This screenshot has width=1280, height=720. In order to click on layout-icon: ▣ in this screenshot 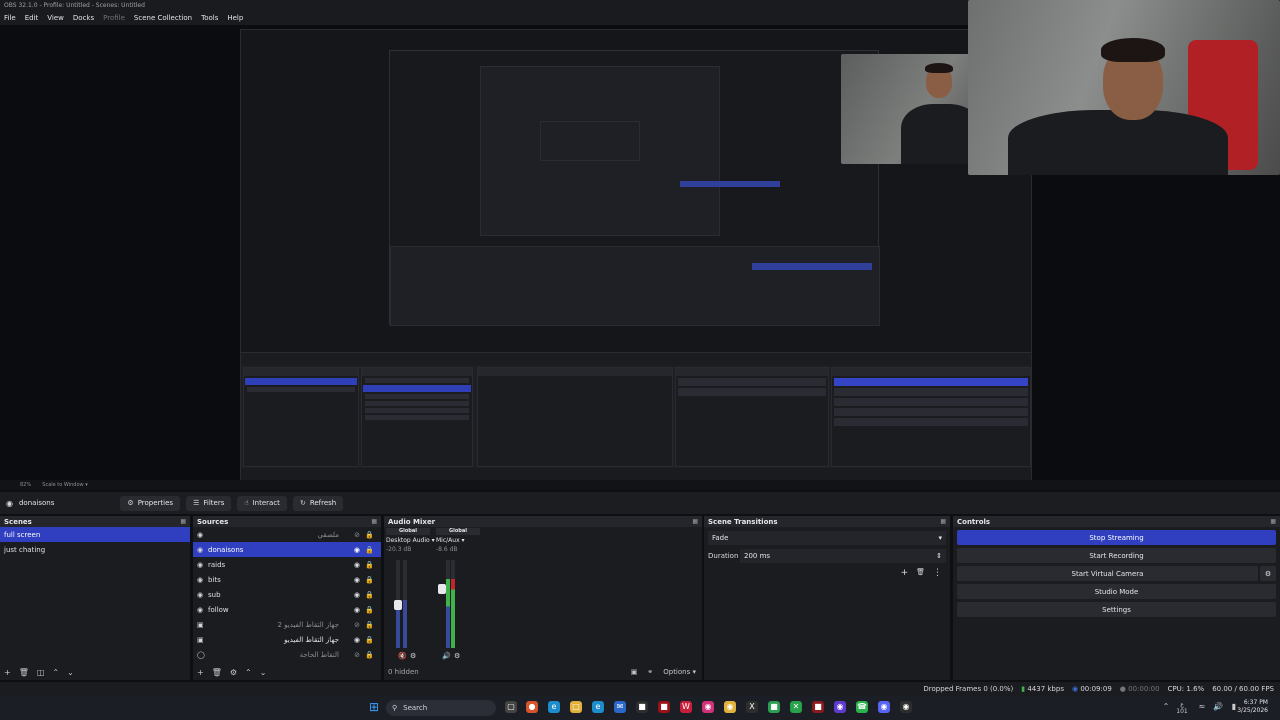, I will do `click(634, 672)`.